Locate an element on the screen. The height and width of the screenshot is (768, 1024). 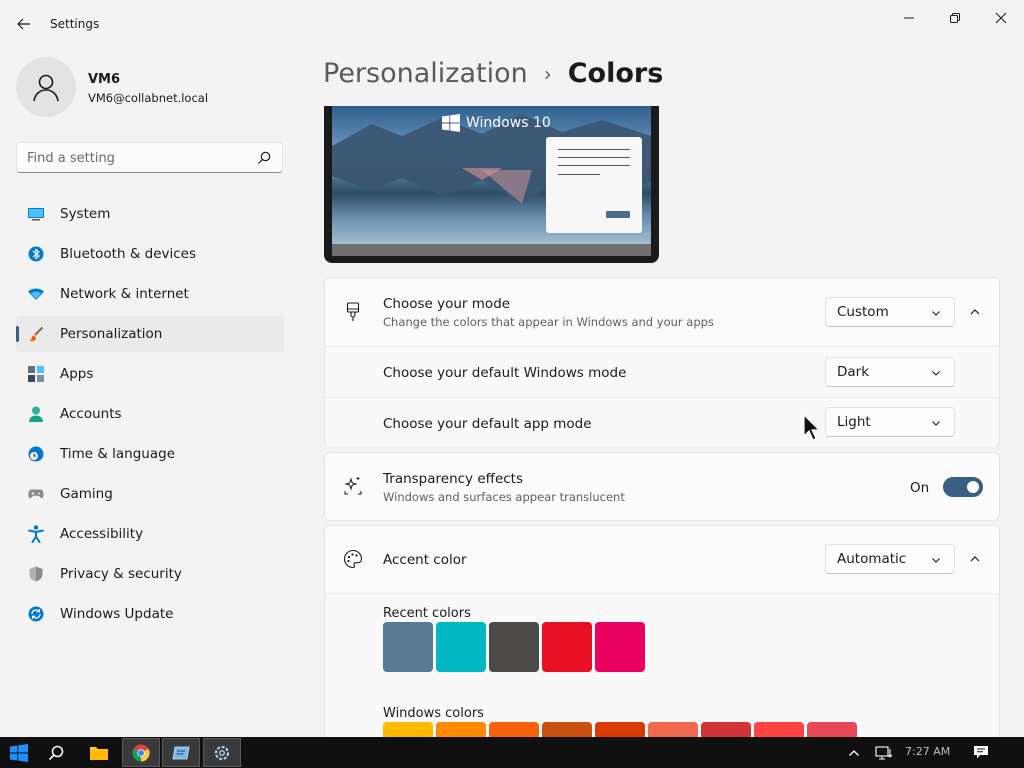
settings-gear-icon is located at coordinates (222, 752).